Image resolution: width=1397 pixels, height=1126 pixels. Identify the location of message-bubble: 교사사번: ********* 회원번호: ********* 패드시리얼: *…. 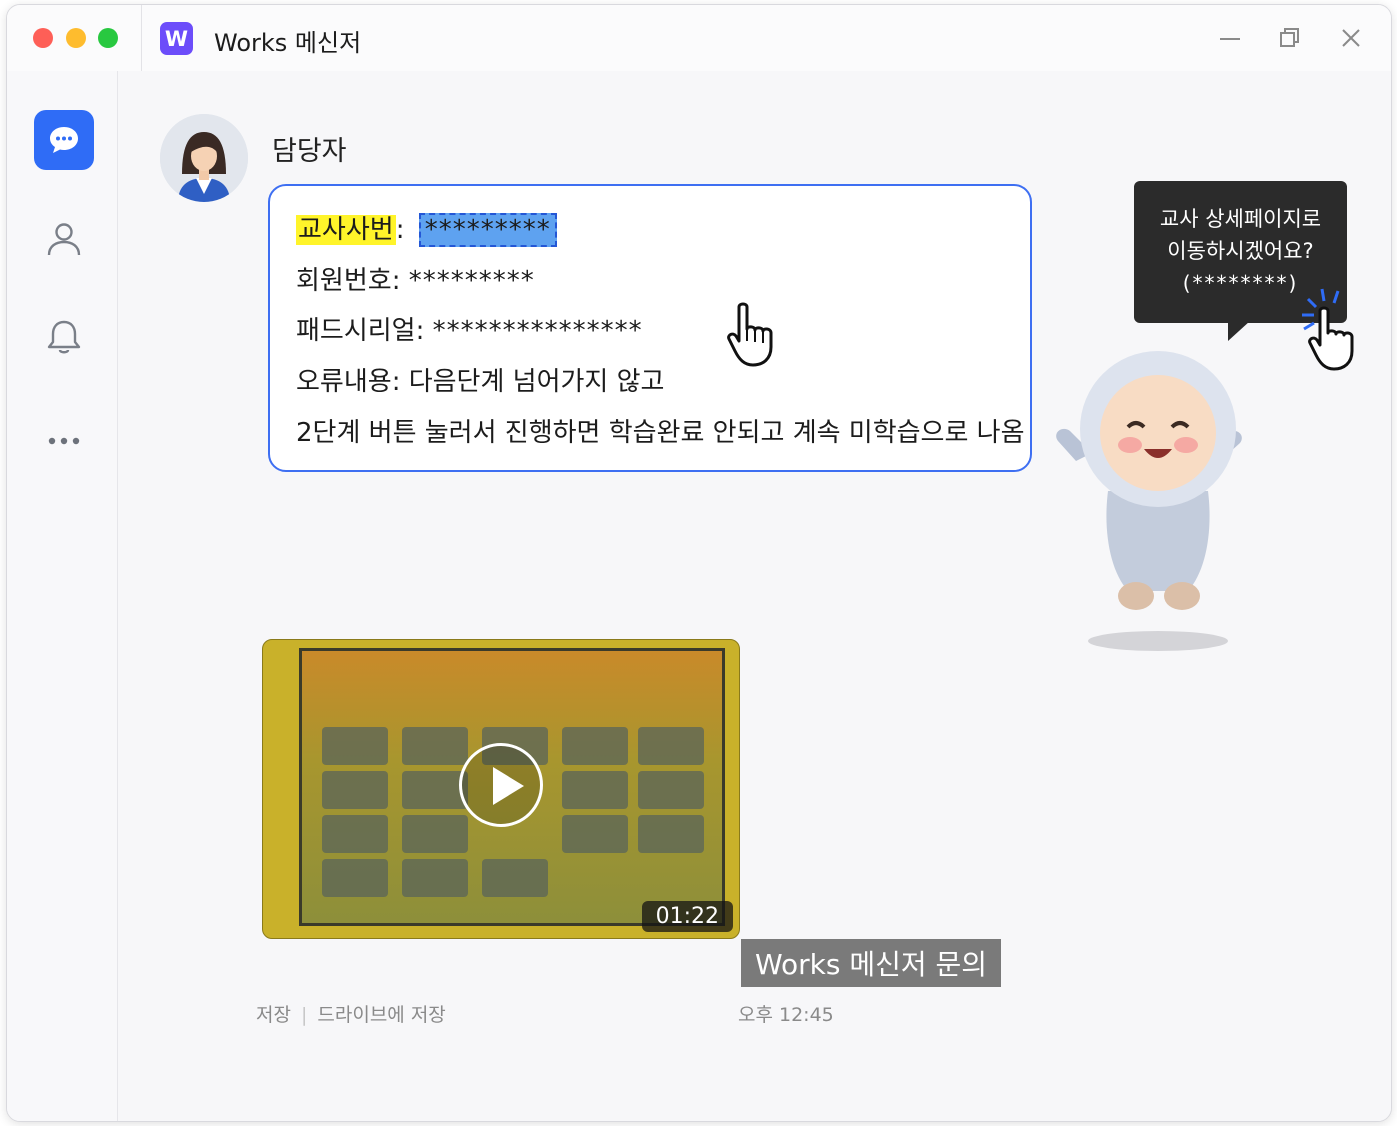
(650, 328).